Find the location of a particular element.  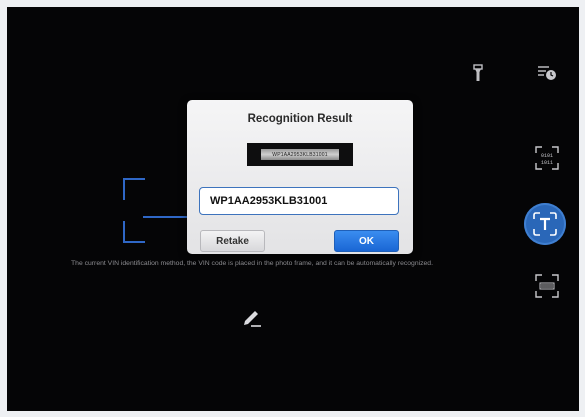

scan-frame-line is located at coordinates (165, 217).